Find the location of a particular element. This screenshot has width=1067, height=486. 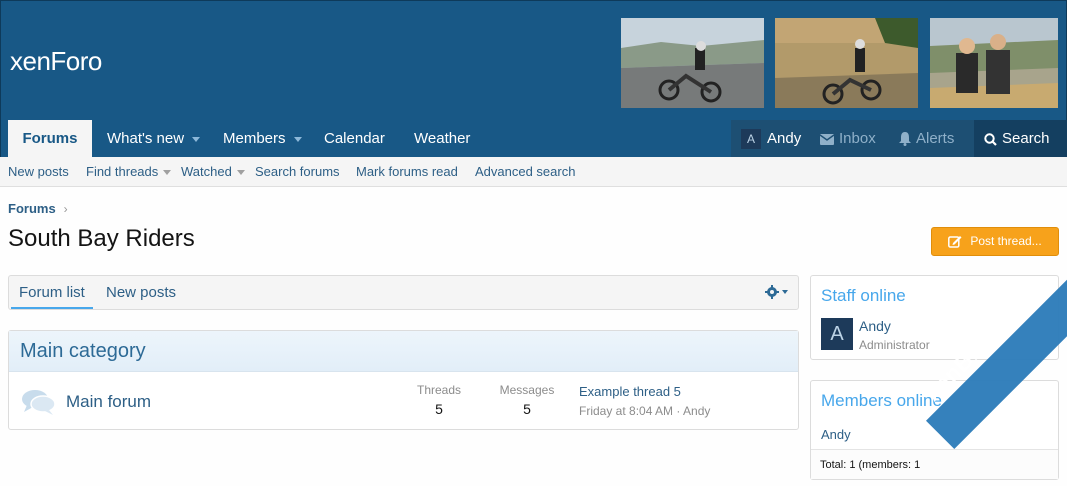

tab-forum-list: Forum list is located at coordinates (52, 292).